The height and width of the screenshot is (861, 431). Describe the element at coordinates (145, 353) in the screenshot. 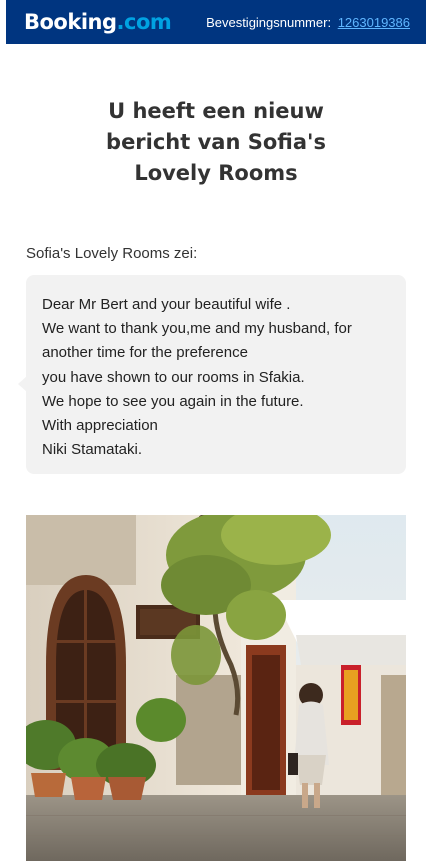

I see `message-line: another time for the preference` at that location.